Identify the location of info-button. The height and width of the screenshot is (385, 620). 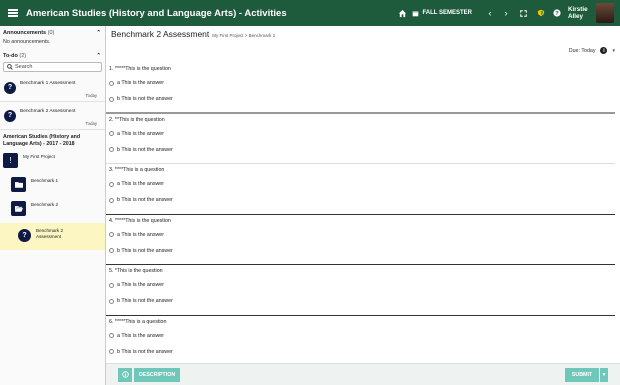
(125, 374).